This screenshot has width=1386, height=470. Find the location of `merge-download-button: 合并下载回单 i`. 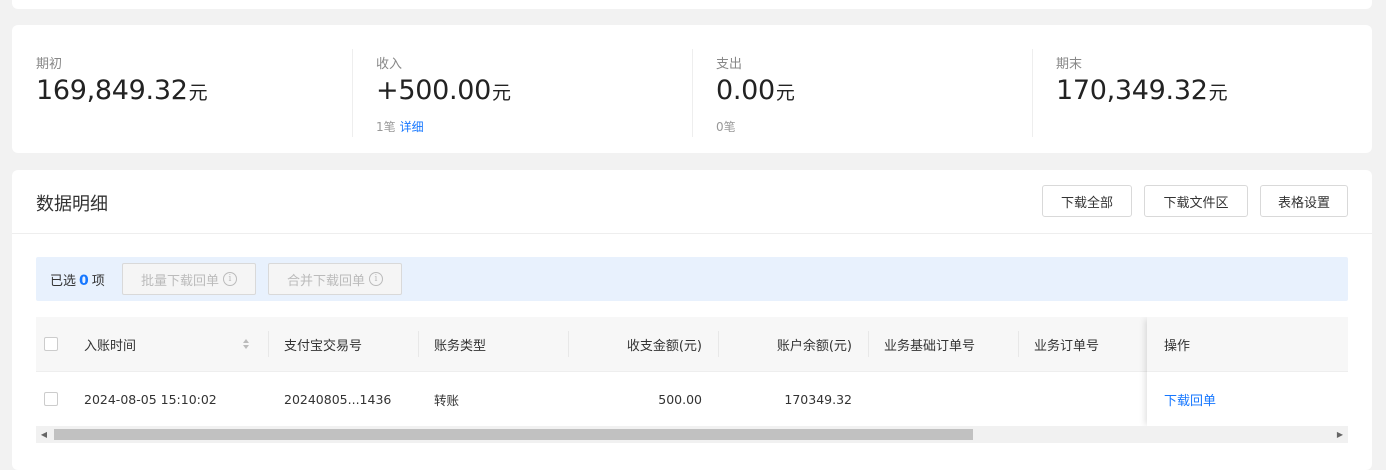

merge-download-button: 合并下载回单 i is located at coordinates (335, 279).